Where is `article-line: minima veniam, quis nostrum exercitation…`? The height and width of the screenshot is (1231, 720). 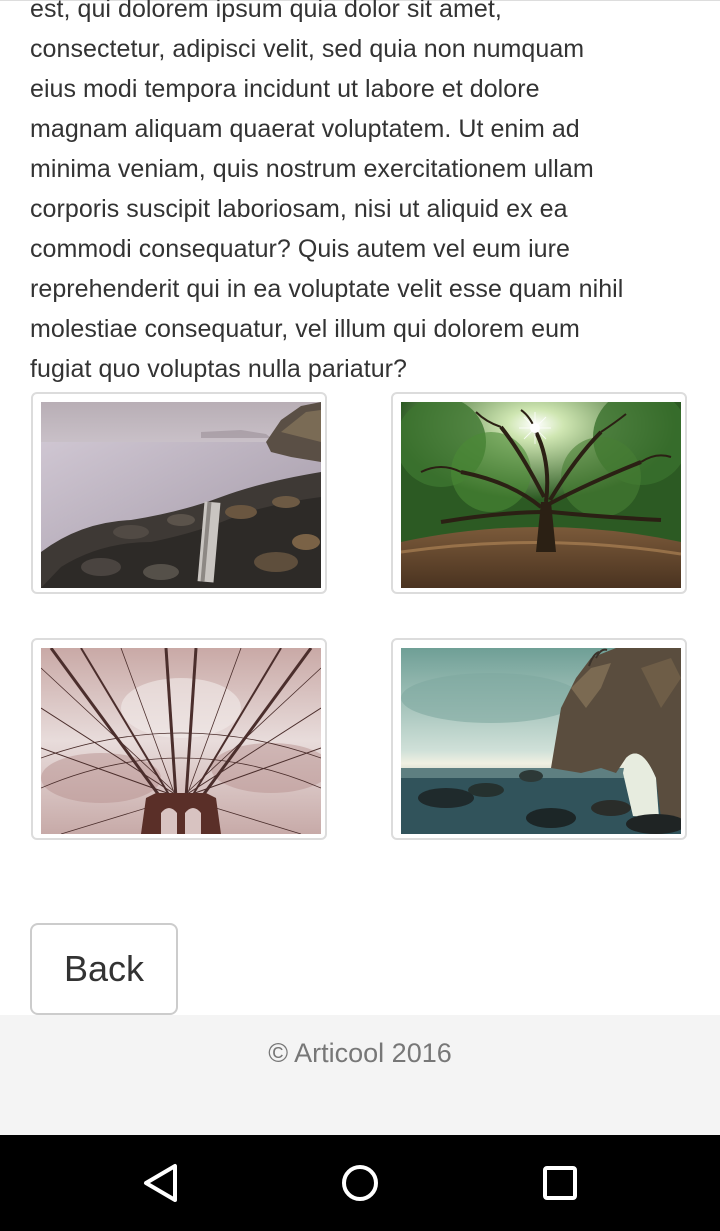 article-line: minima veniam, quis nostrum exercitation… is located at coordinates (312, 169).